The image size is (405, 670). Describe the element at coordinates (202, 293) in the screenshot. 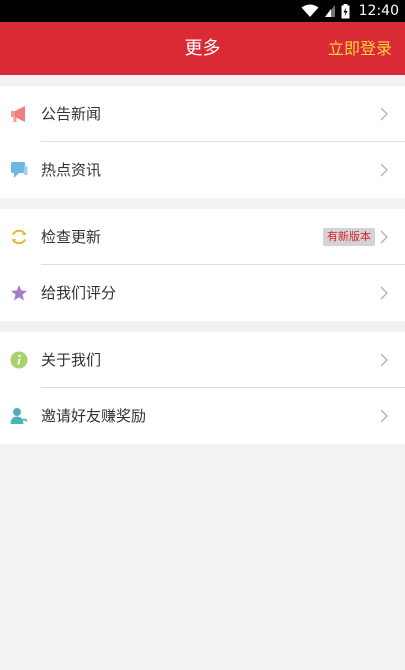

I see `menu-item-rate-us: 给我们评分` at that location.